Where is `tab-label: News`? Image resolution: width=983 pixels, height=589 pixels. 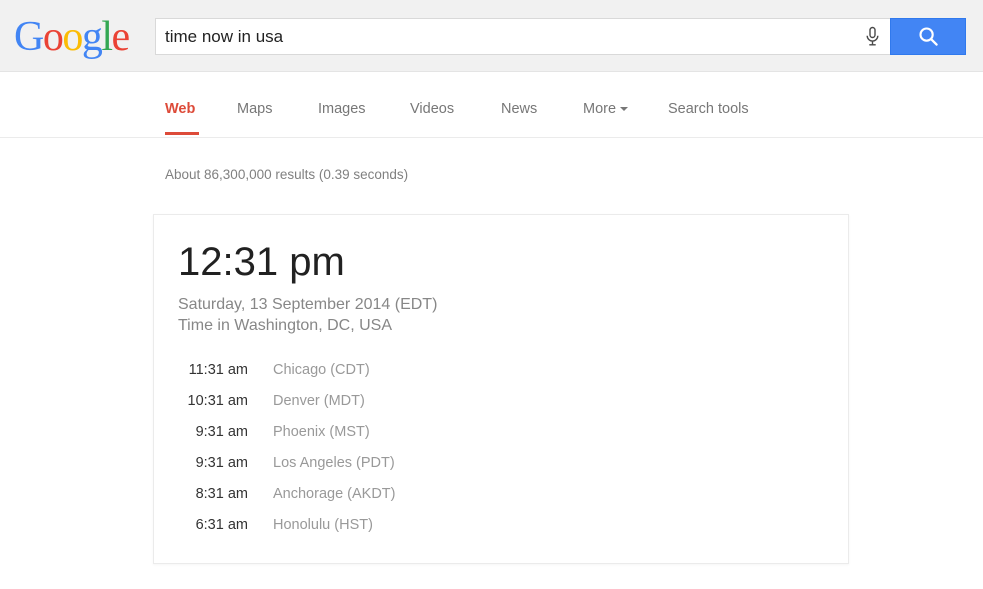 tab-label: News is located at coordinates (519, 109).